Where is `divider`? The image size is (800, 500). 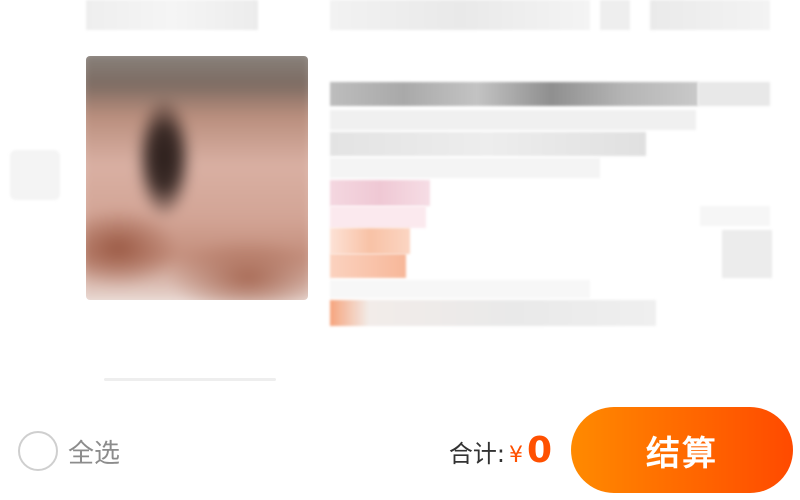 divider is located at coordinates (190, 379).